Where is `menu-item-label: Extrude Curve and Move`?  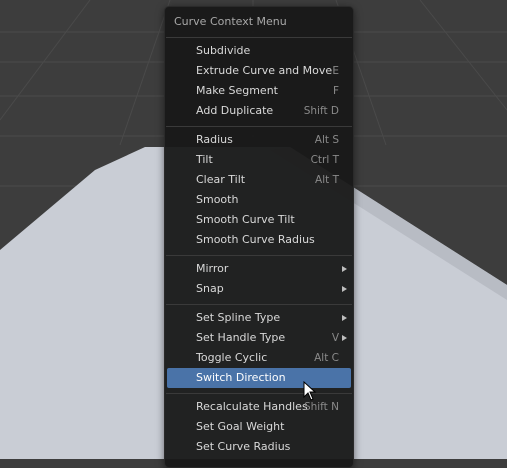
menu-item-label: Extrude Curve and Move is located at coordinates (264, 70).